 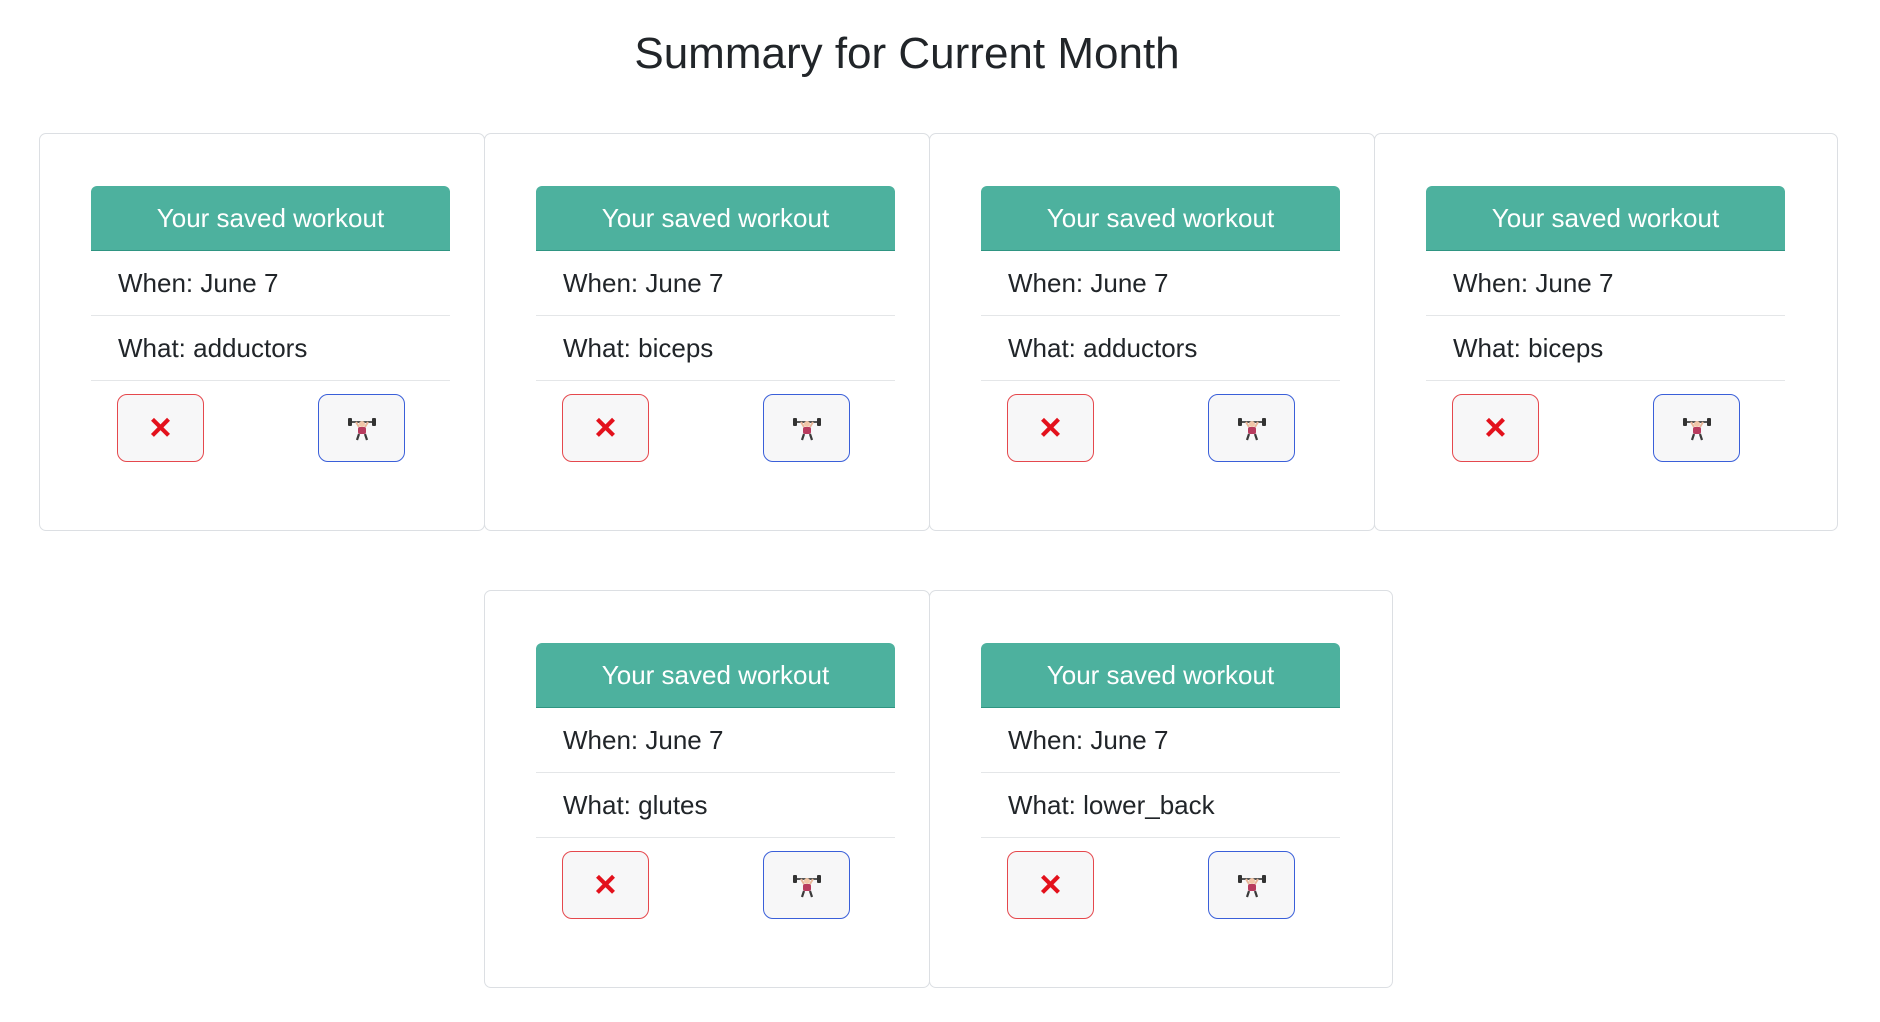 What do you see at coordinates (715, 805) in the screenshot?
I see `workout-what: What: glutes` at bounding box center [715, 805].